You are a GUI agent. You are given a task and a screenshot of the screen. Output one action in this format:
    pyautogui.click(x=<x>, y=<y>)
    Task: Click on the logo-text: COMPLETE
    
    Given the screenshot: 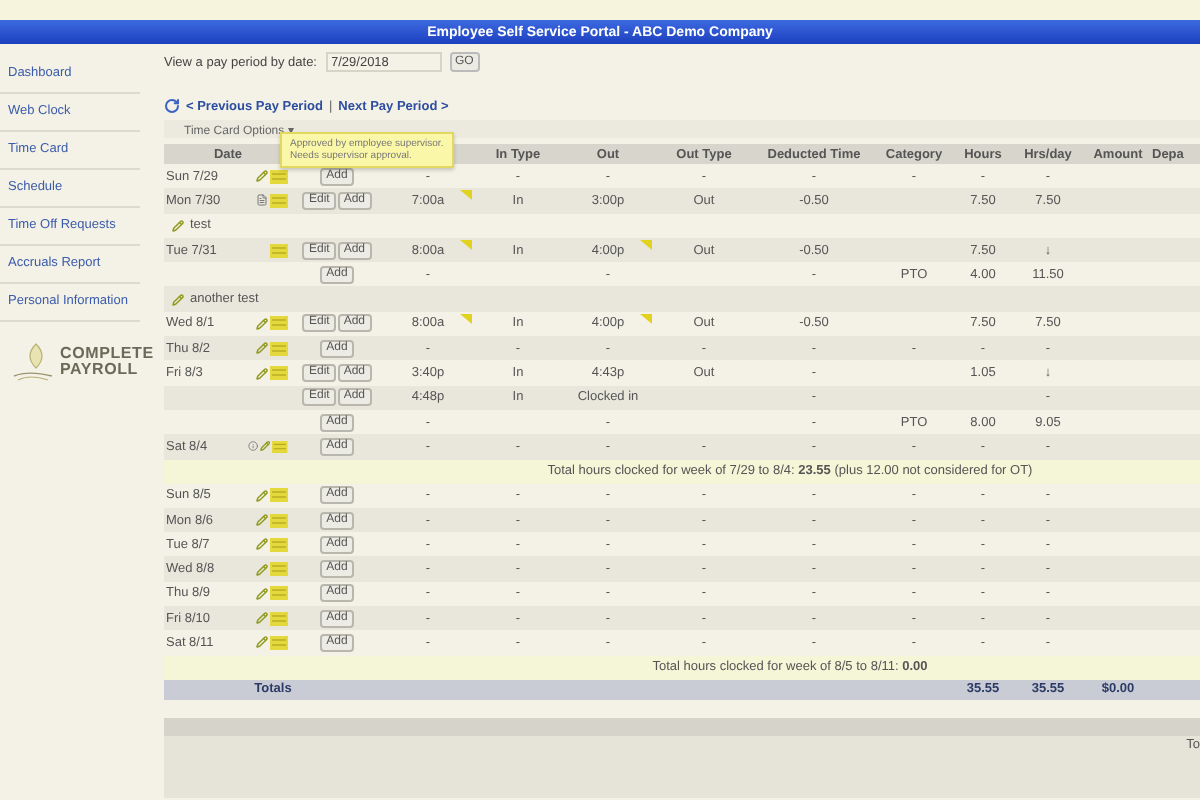 What is the action you would take?
    pyautogui.click(x=107, y=354)
    